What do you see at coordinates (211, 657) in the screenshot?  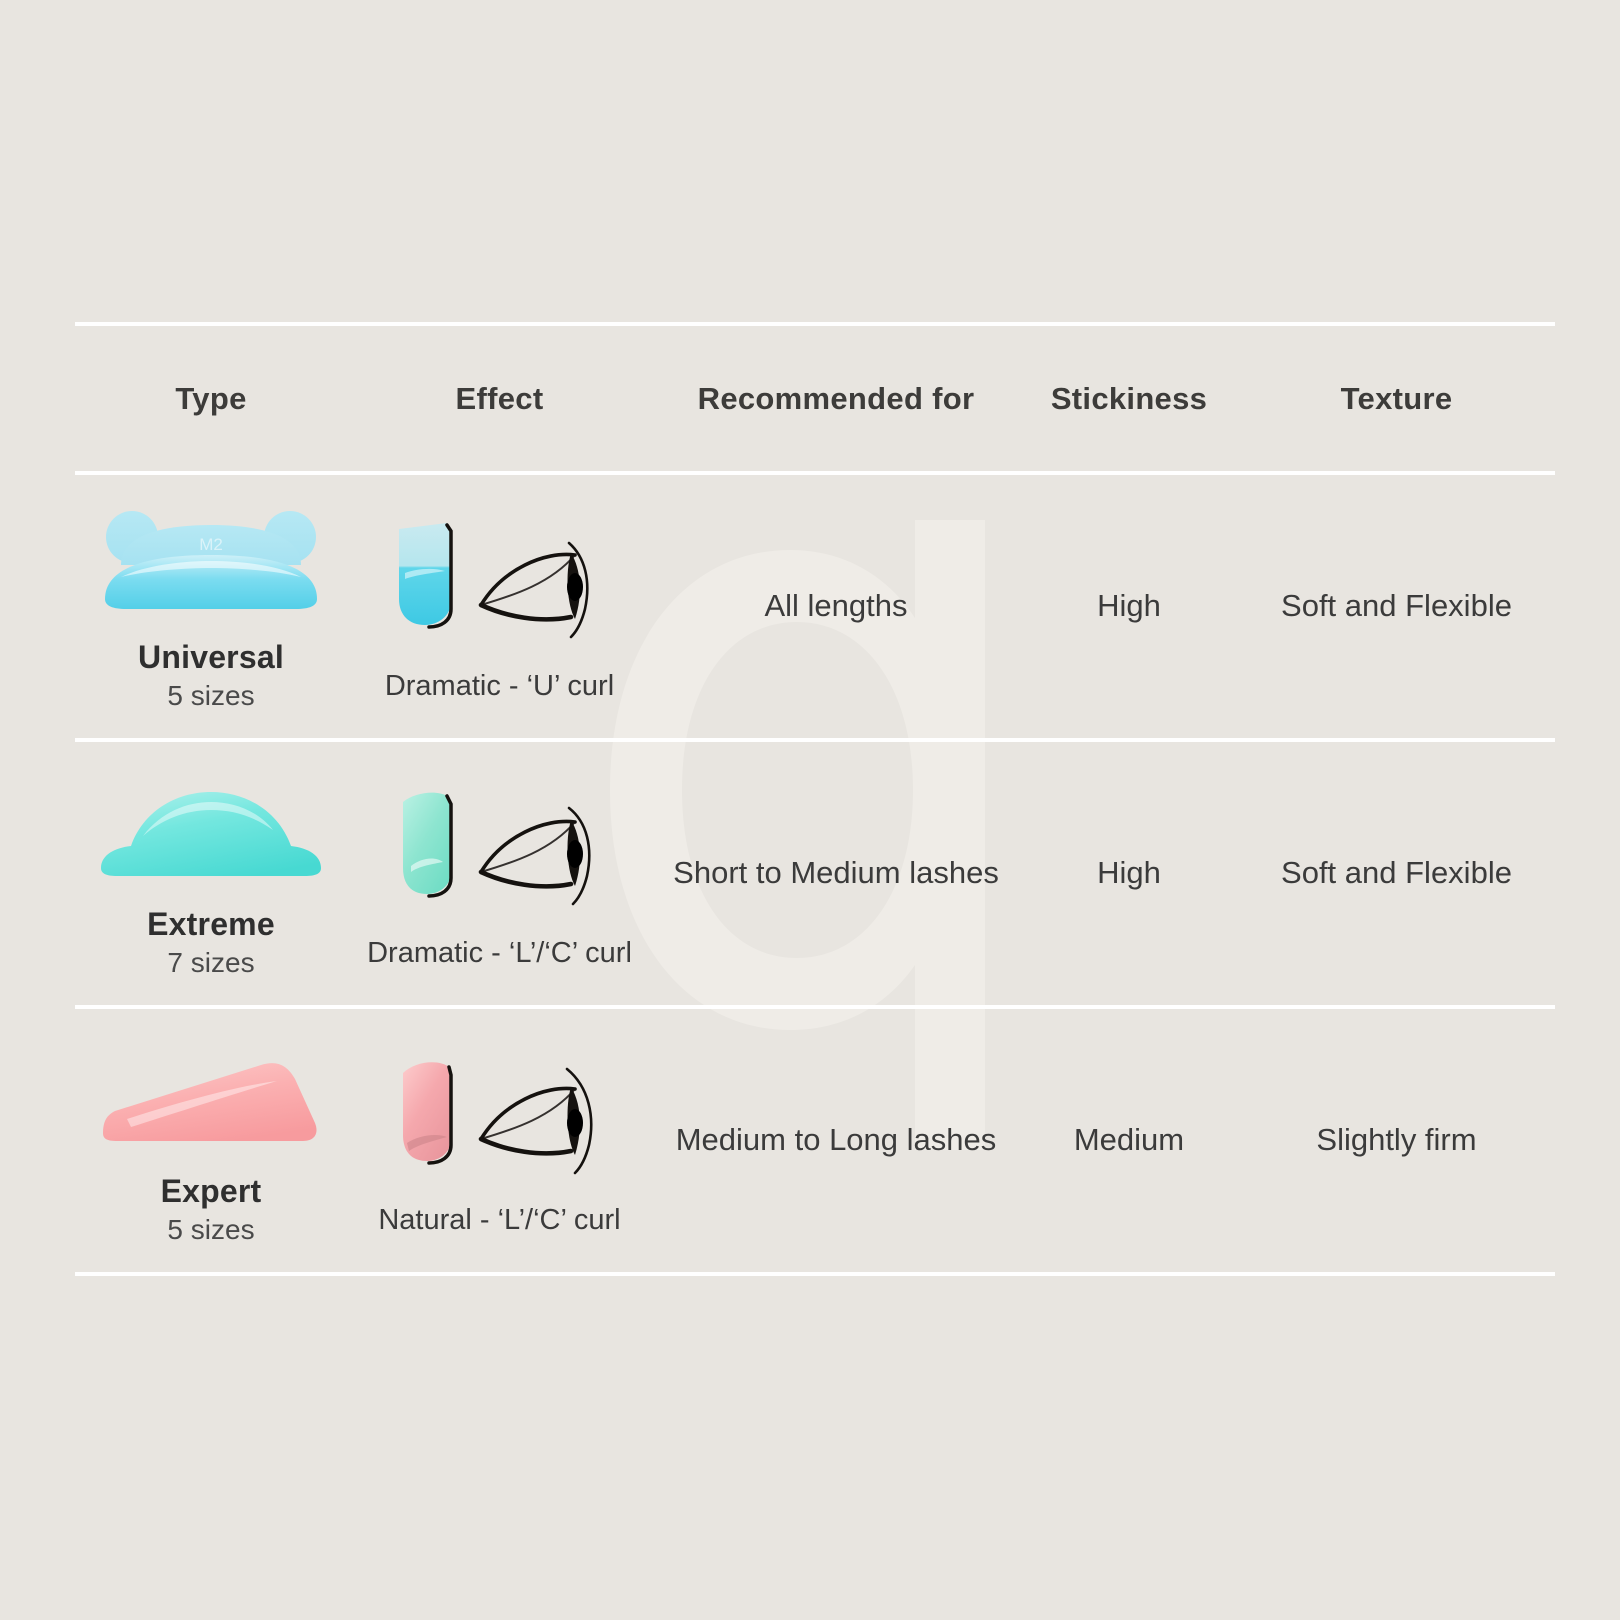 I see `row-type-name: Universal` at bounding box center [211, 657].